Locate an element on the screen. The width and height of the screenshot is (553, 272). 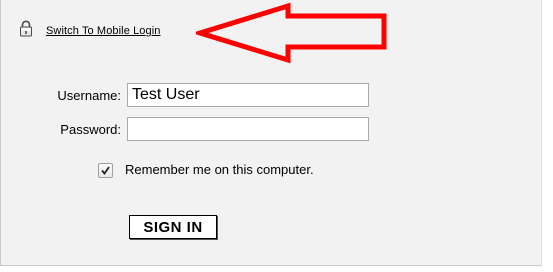
sign-in-button: SIGN IN is located at coordinates (173, 227).